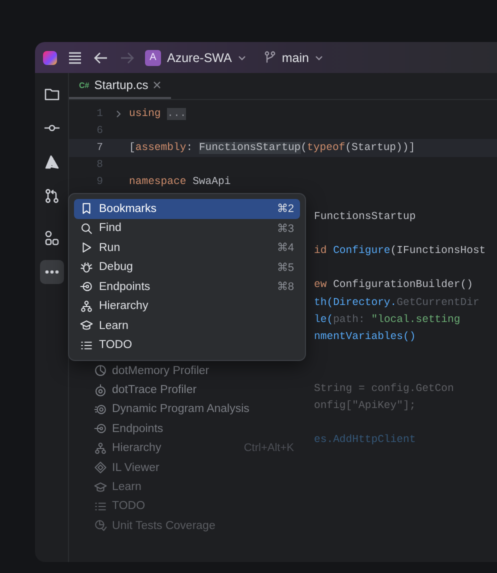  I want to click on menu-item: Hierarchy, so click(187, 306).